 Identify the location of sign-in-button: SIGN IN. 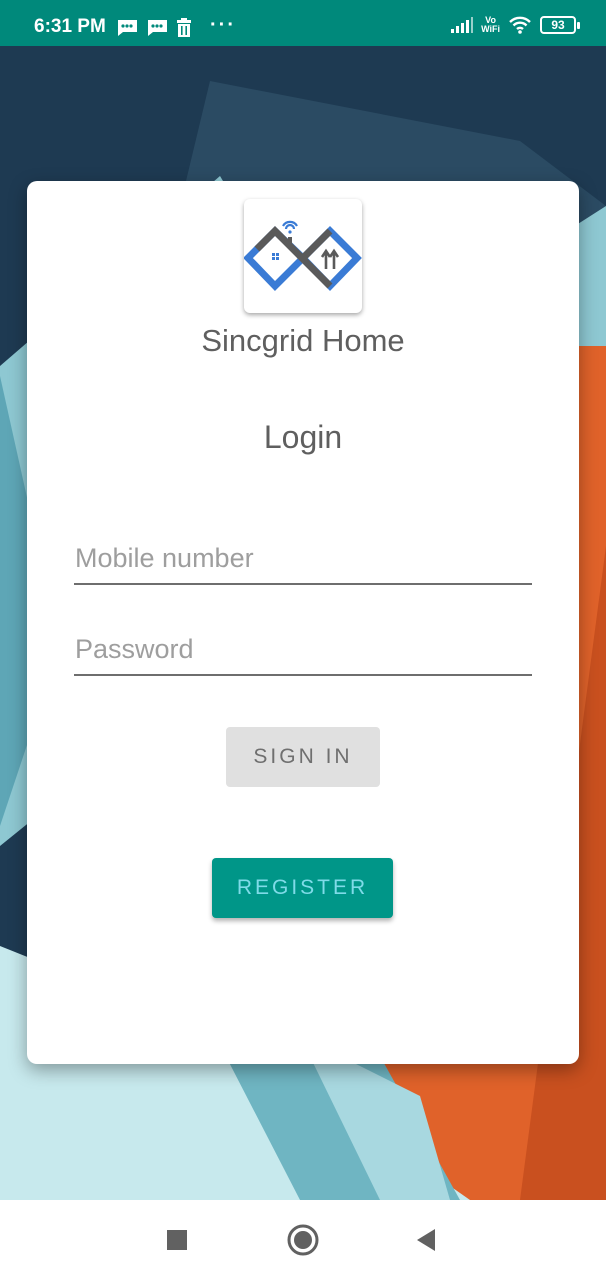
(303, 757).